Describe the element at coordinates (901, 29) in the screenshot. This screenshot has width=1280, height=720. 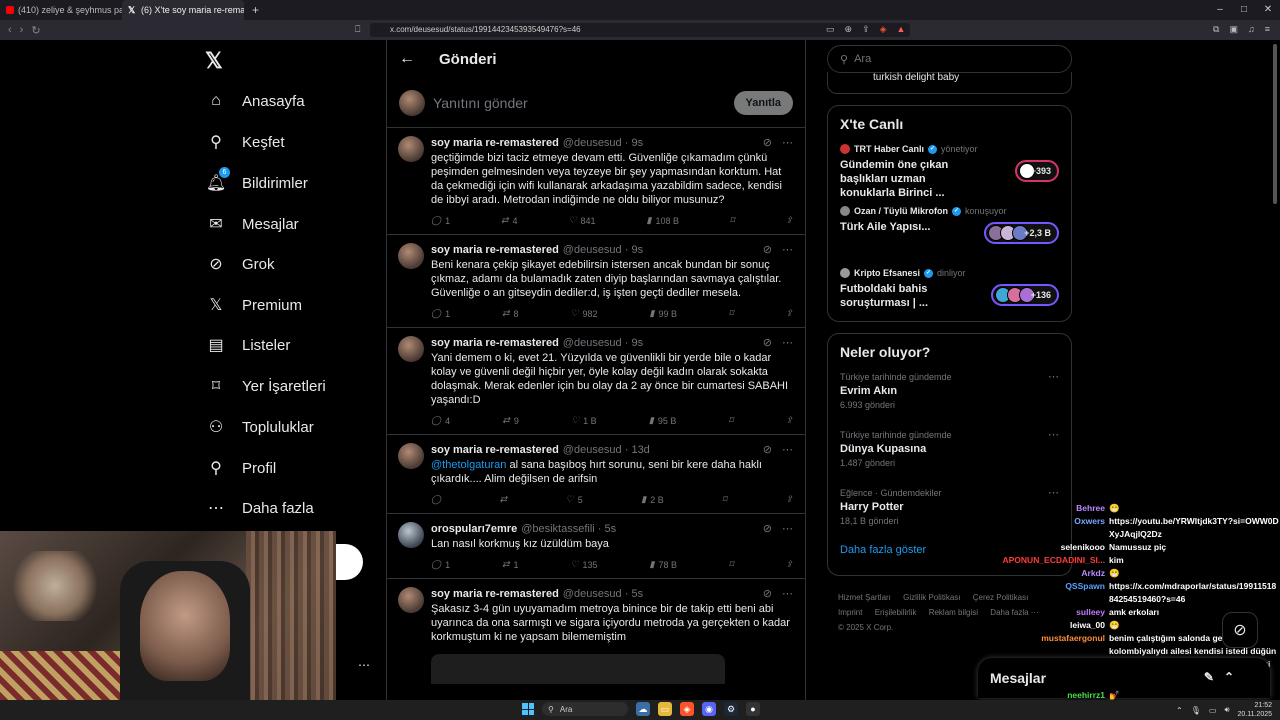
I see `brave-rewards-icon: ▲` at that location.